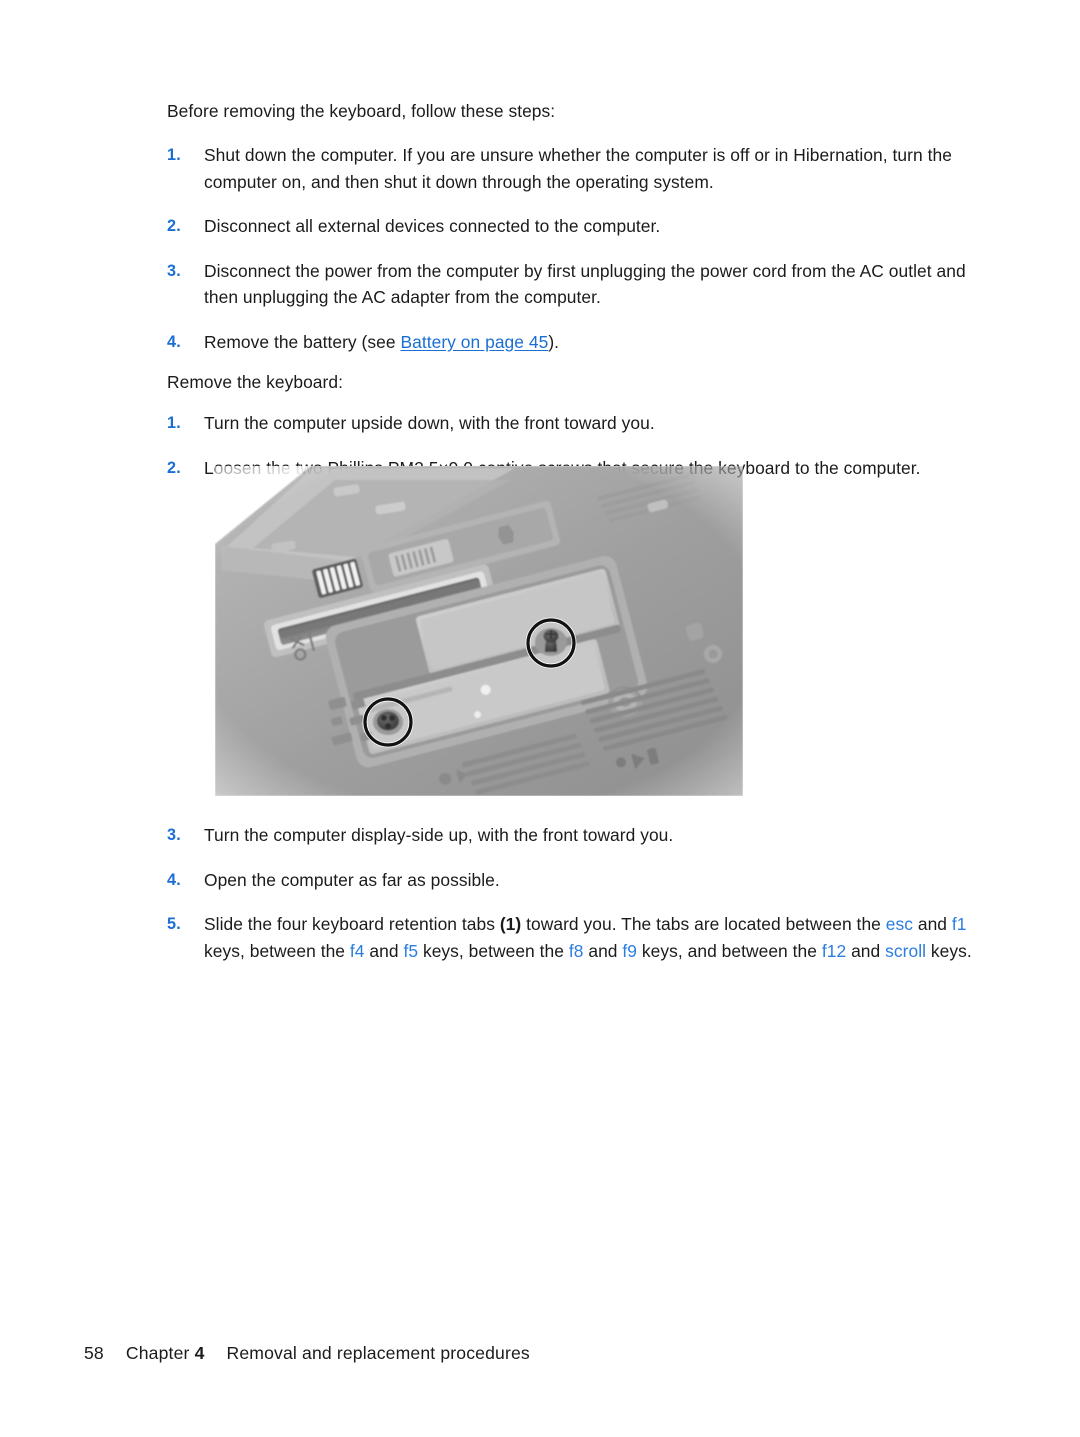 Image resolution: width=1080 pixels, height=1437 pixels. What do you see at coordinates (302, 341) in the screenshot?
I see `step-text-prefix: Remove the battery (see` at bounding box center [302, 341].